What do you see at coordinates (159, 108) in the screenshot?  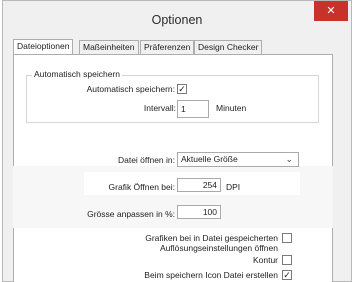 I see `interval-label: Intervall:` at bounding box center [159, 108].